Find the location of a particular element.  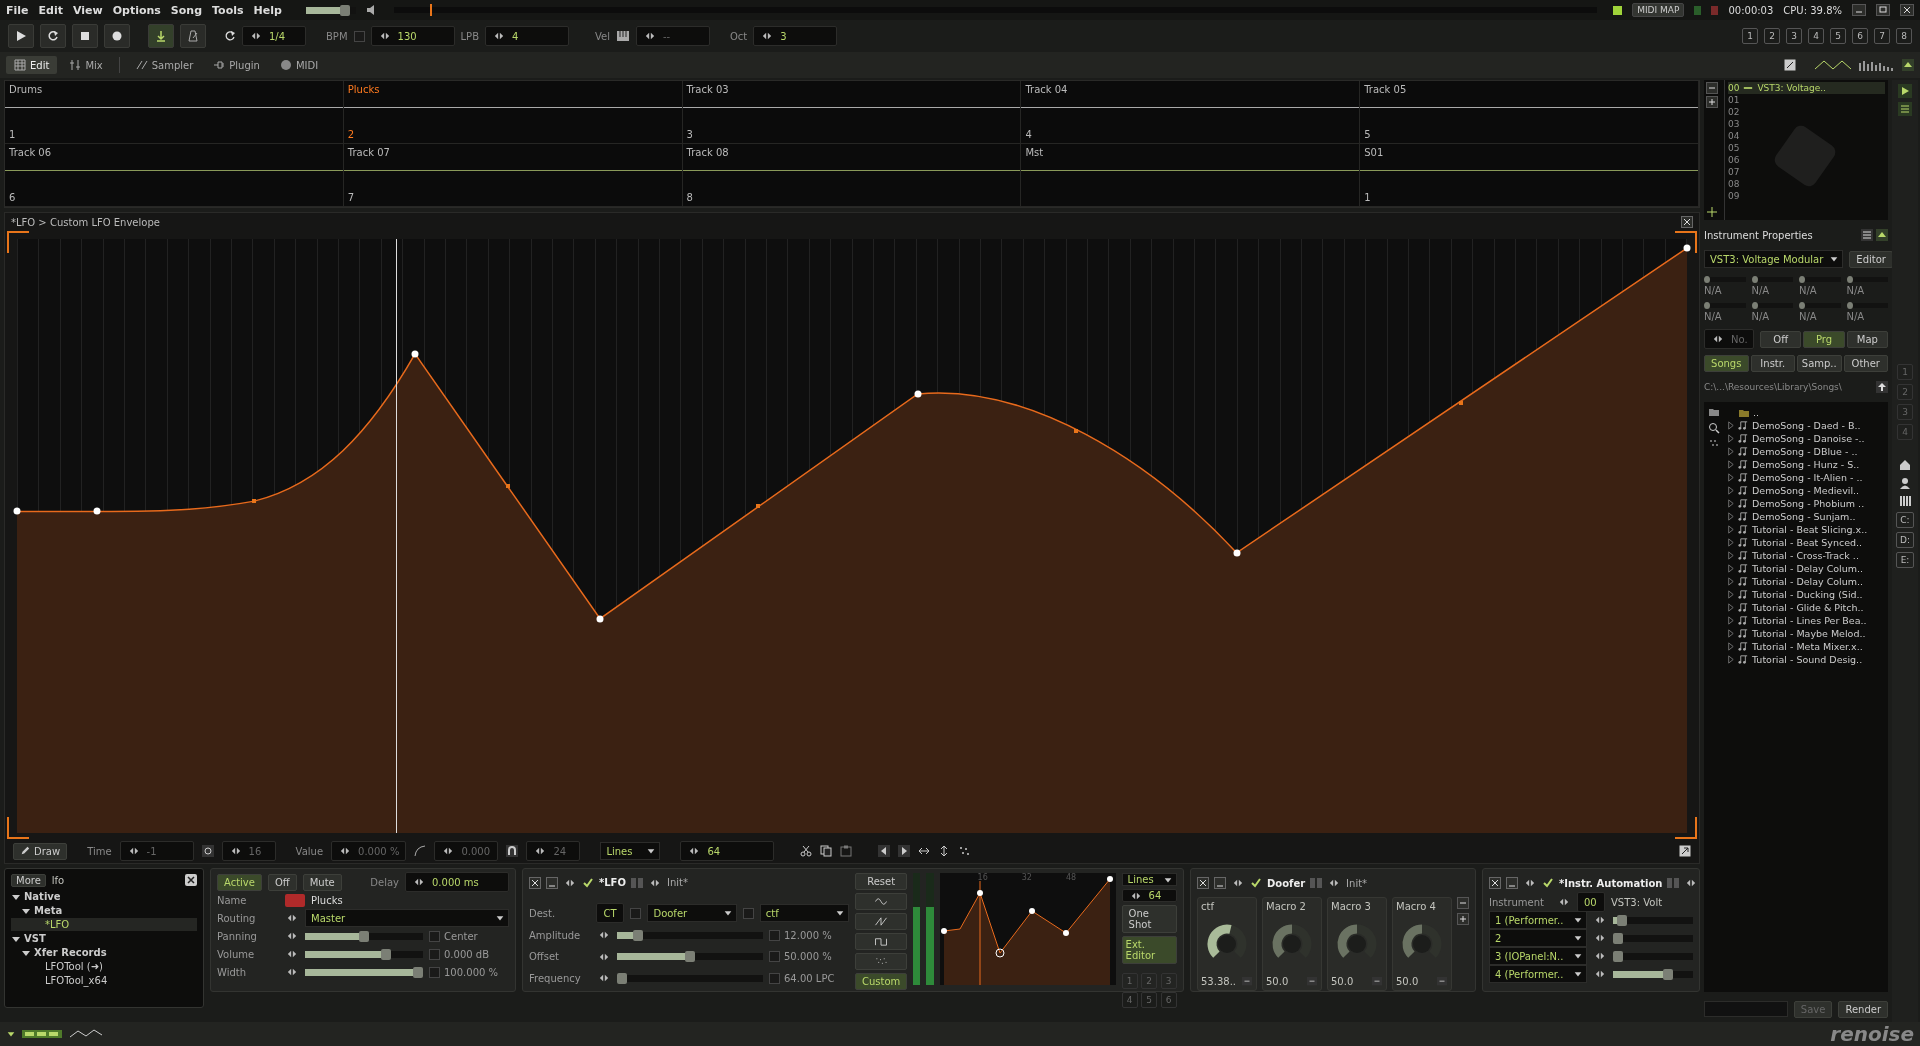

lpb-field: 4 is located at coordinates (527, 36).